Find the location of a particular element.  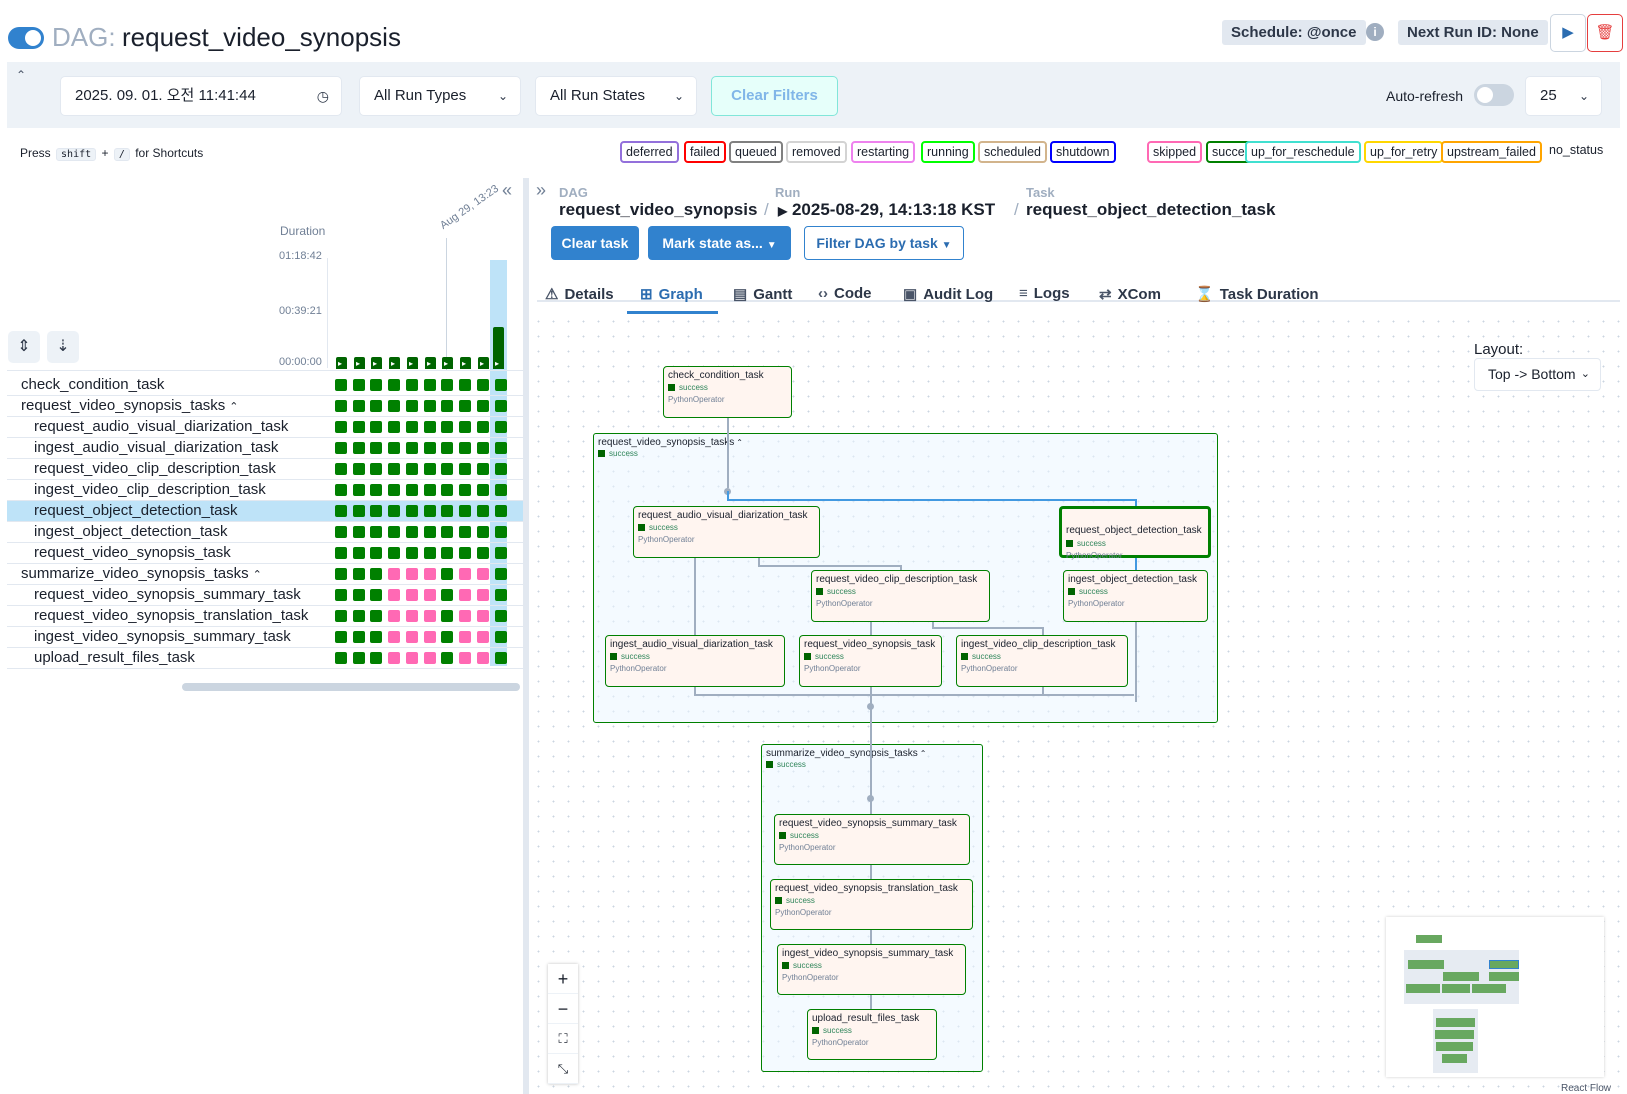

task-row: ingest_video_synopsis_summary_task is located at coordinates (265, 637).